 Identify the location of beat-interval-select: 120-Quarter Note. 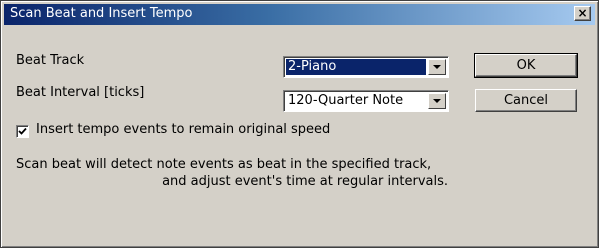
(366, 101).